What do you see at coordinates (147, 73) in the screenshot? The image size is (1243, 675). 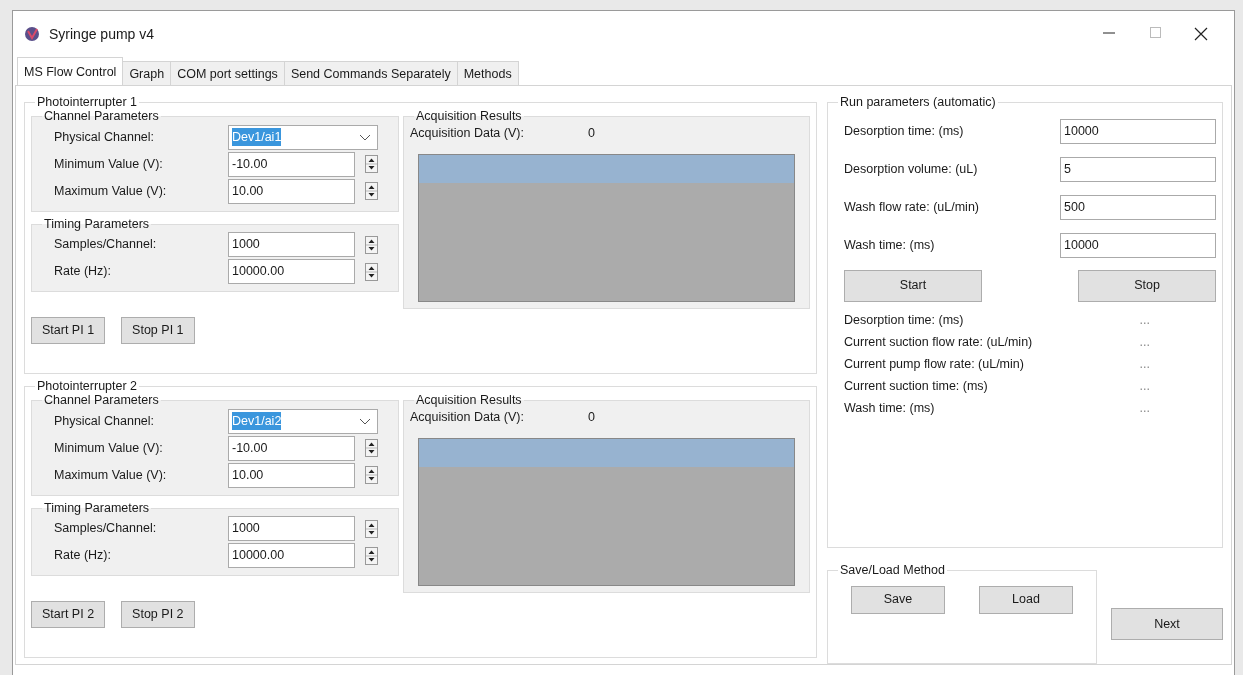 I see `tab: Graph` at bounding box center [147, 73].